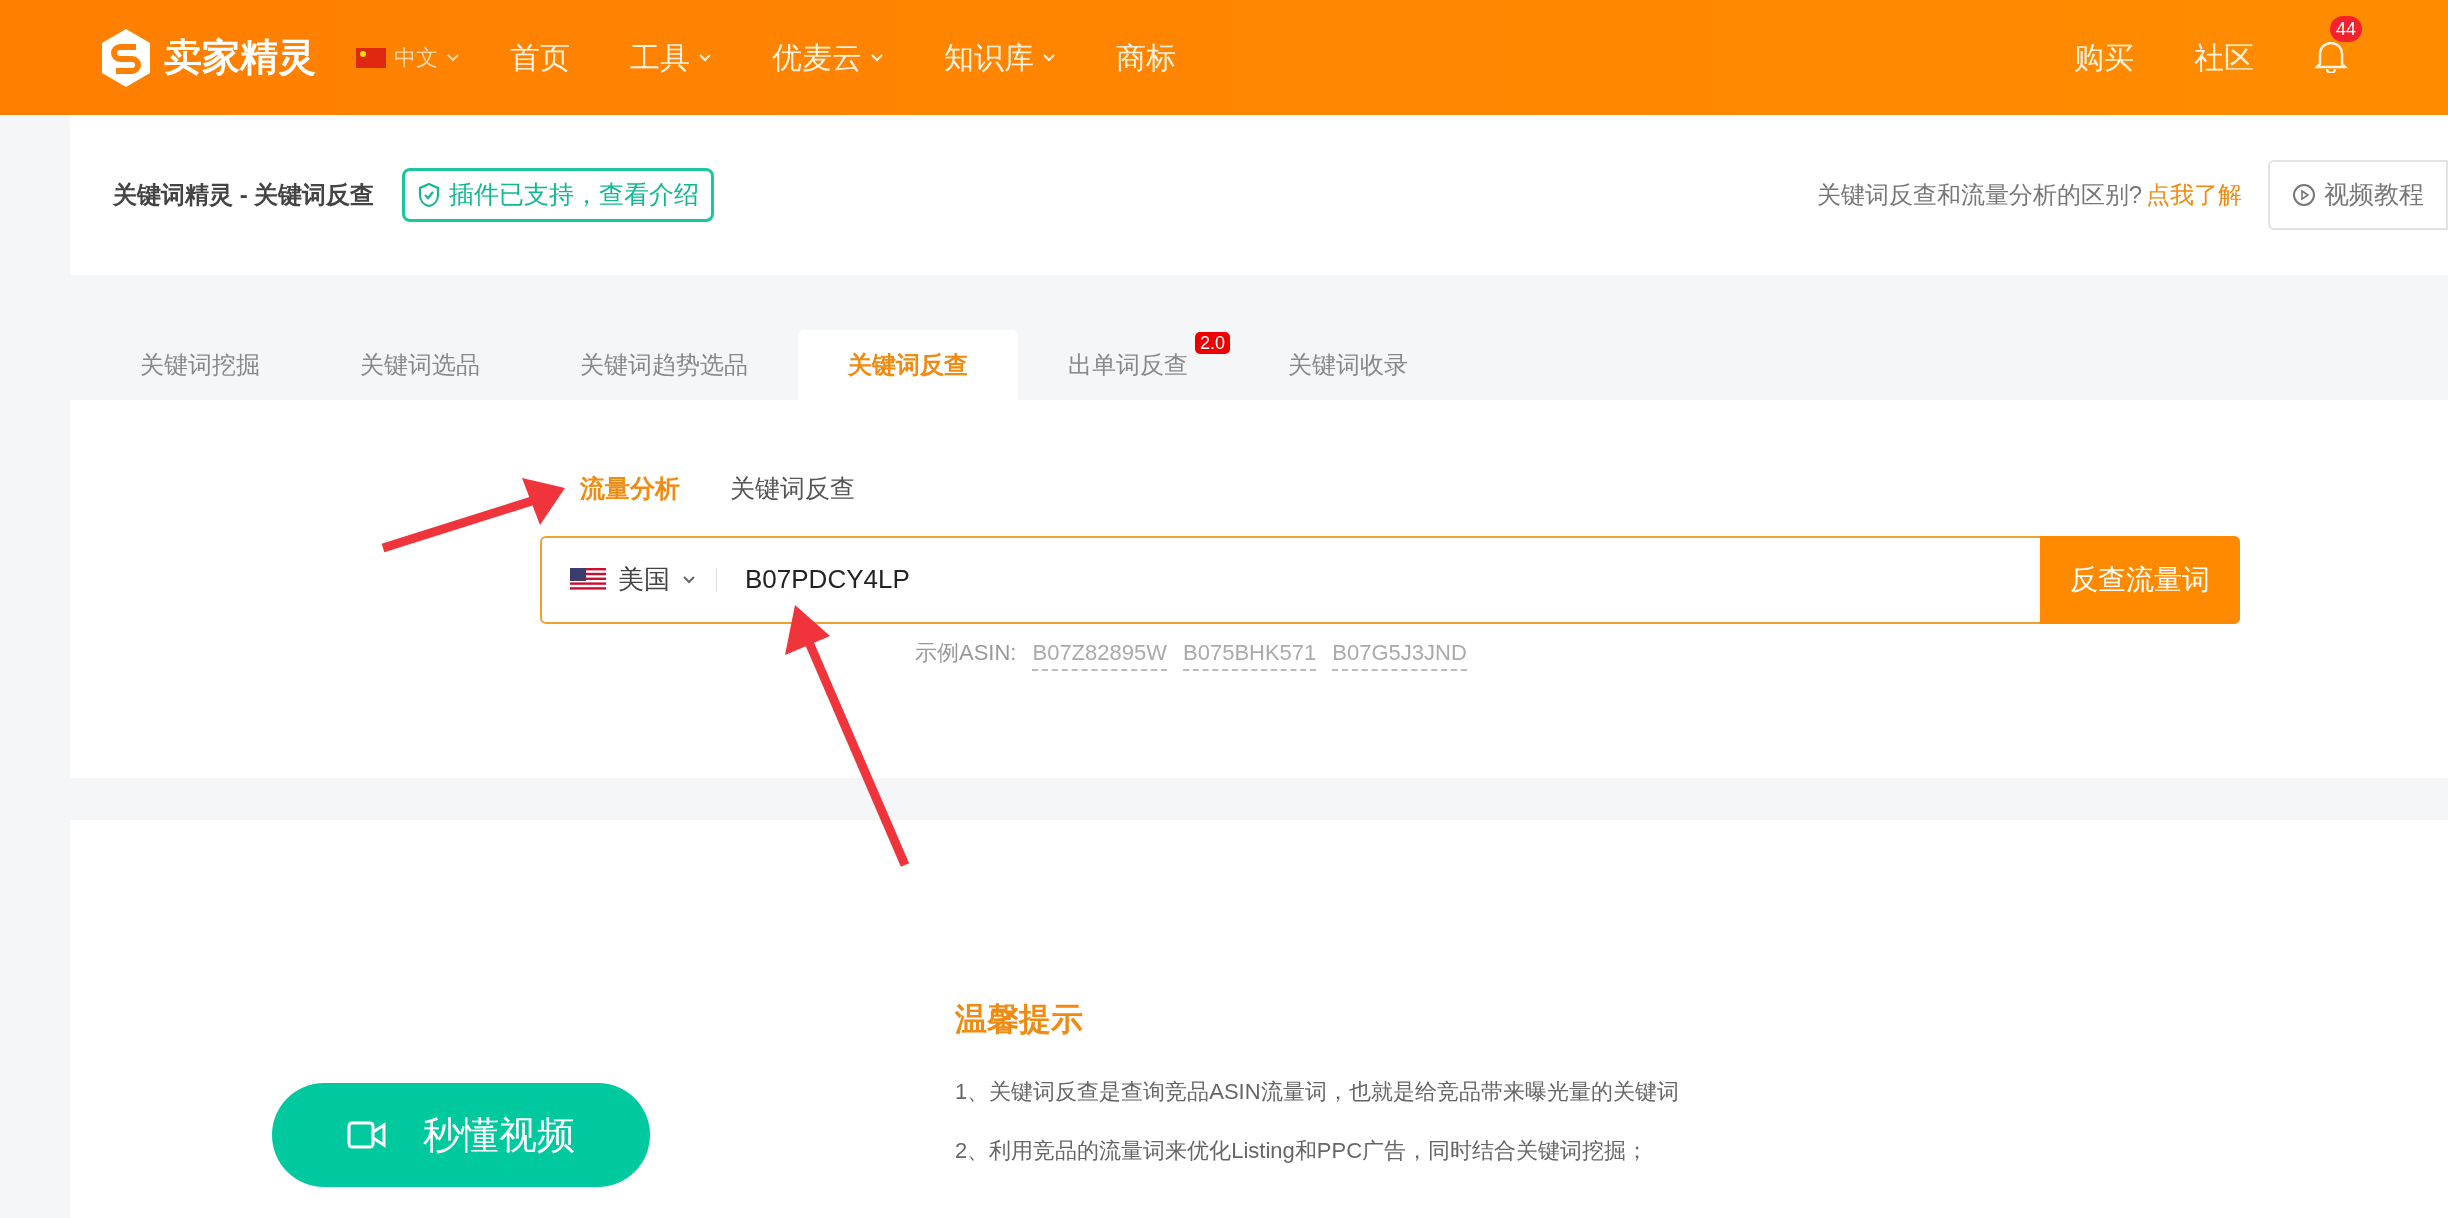 This screenshot has width=2448, height=1218. What do you see at coordinates (664, 365) in the screenshot?
I see `tab: 关键词趋势选品` at bounding box center [664, 365].